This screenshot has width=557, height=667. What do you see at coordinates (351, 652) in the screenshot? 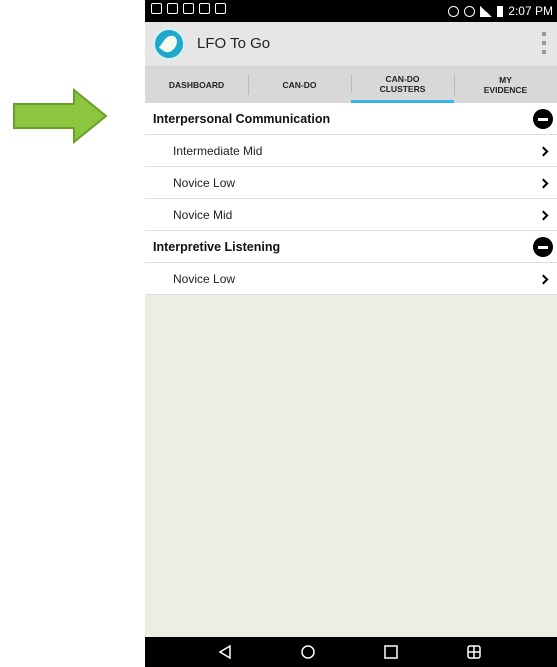
I see `navigation-bar` at bounding box center [351, 652].